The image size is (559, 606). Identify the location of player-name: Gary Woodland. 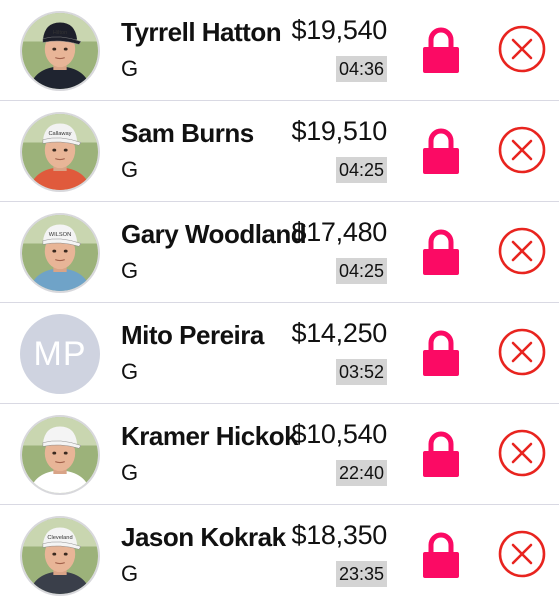
(214, 234).